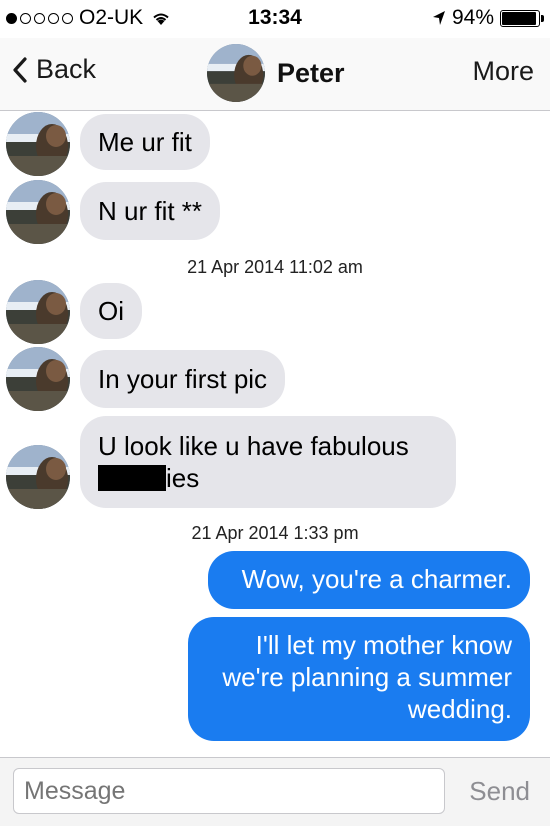  I want to click on status-bar: O2-UK 13:34 94%, so click(275, 19).